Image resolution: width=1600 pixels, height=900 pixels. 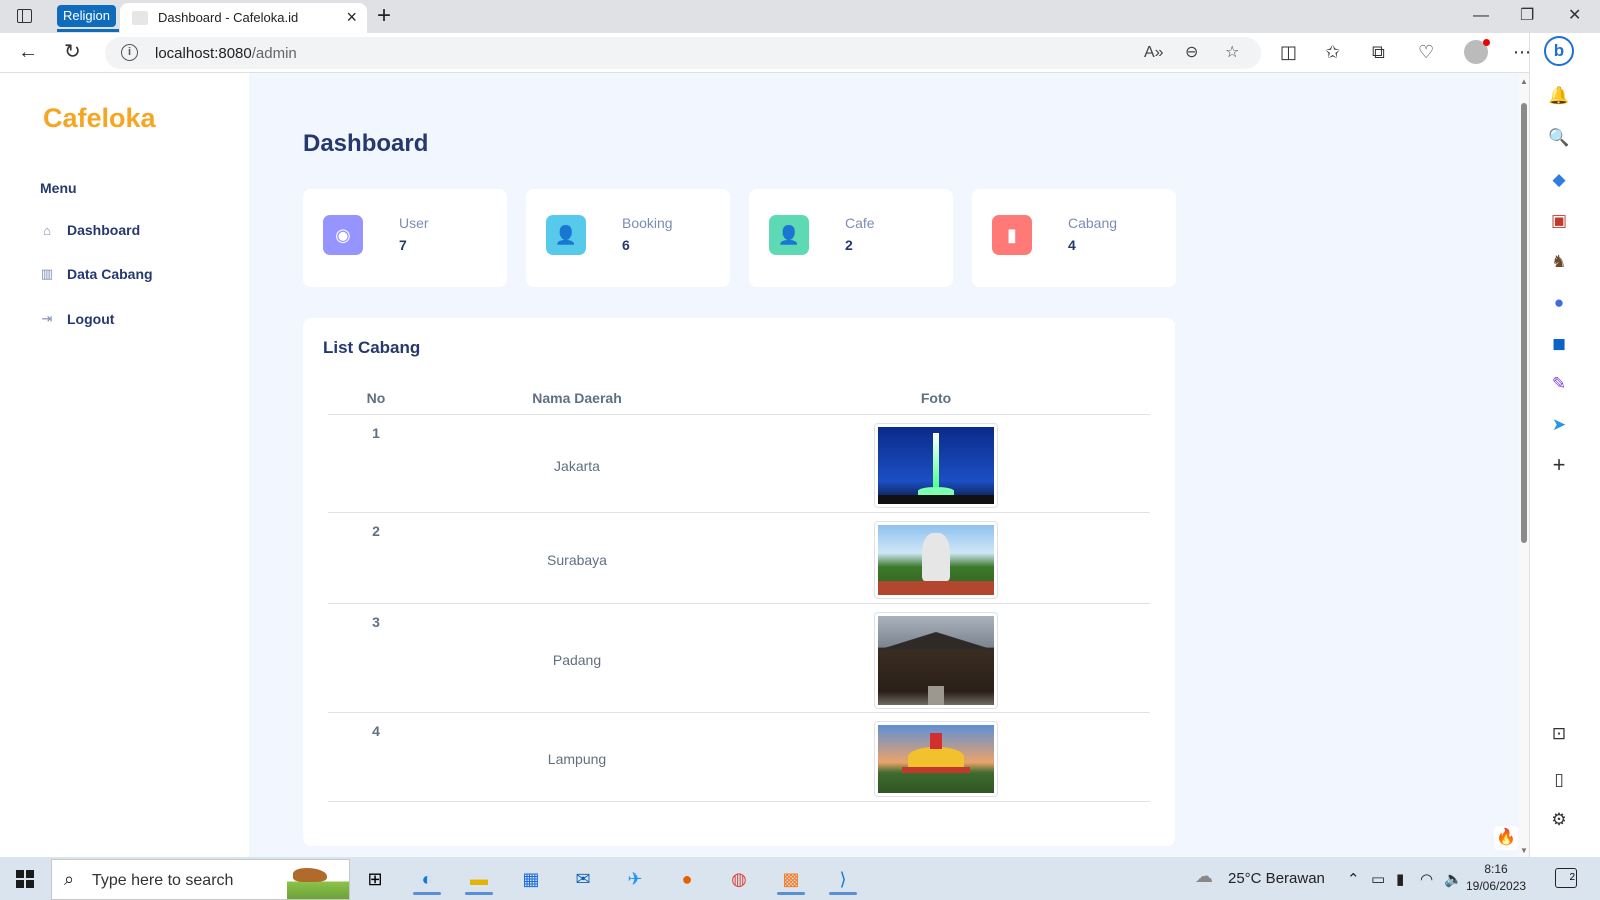 I want to click on wifi-icon: ◠, so click(x=1426, y=879).